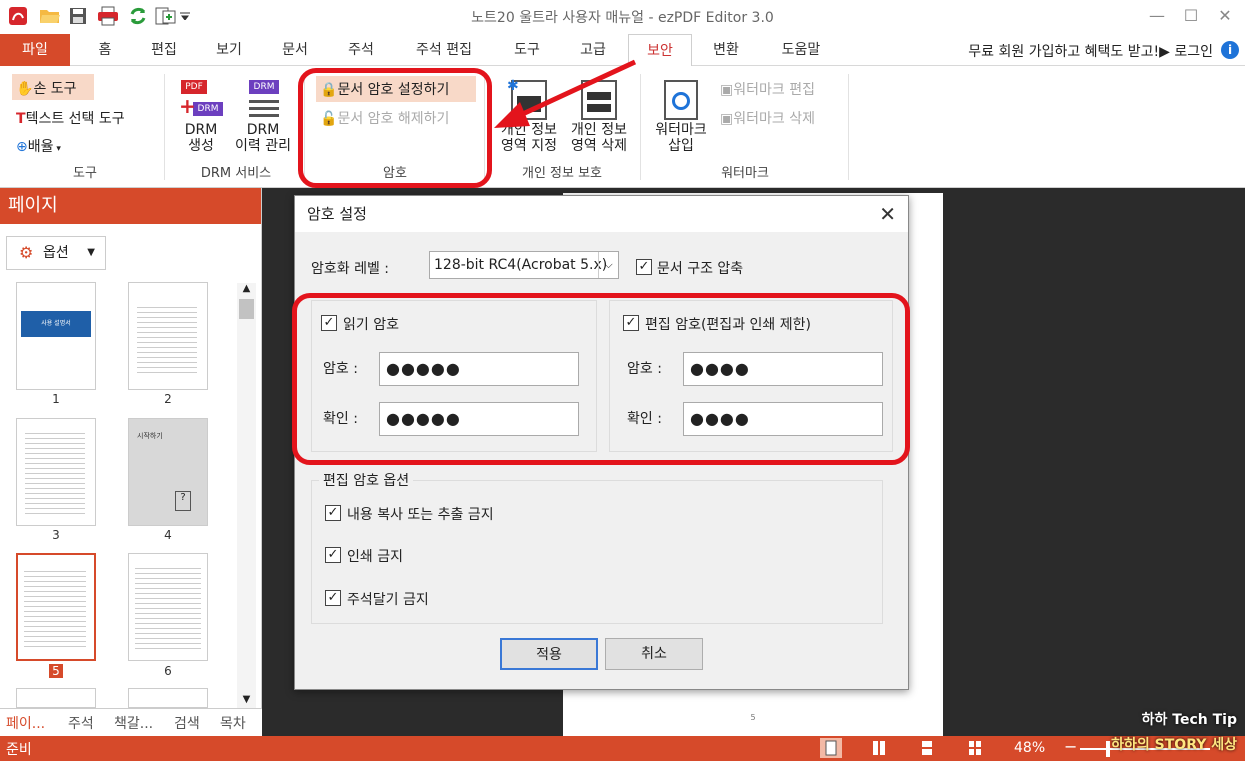  Describe the element at coordinates (56, 336) in the screenshot. I see `page-thumbnail: 사용 설명서` at that location.